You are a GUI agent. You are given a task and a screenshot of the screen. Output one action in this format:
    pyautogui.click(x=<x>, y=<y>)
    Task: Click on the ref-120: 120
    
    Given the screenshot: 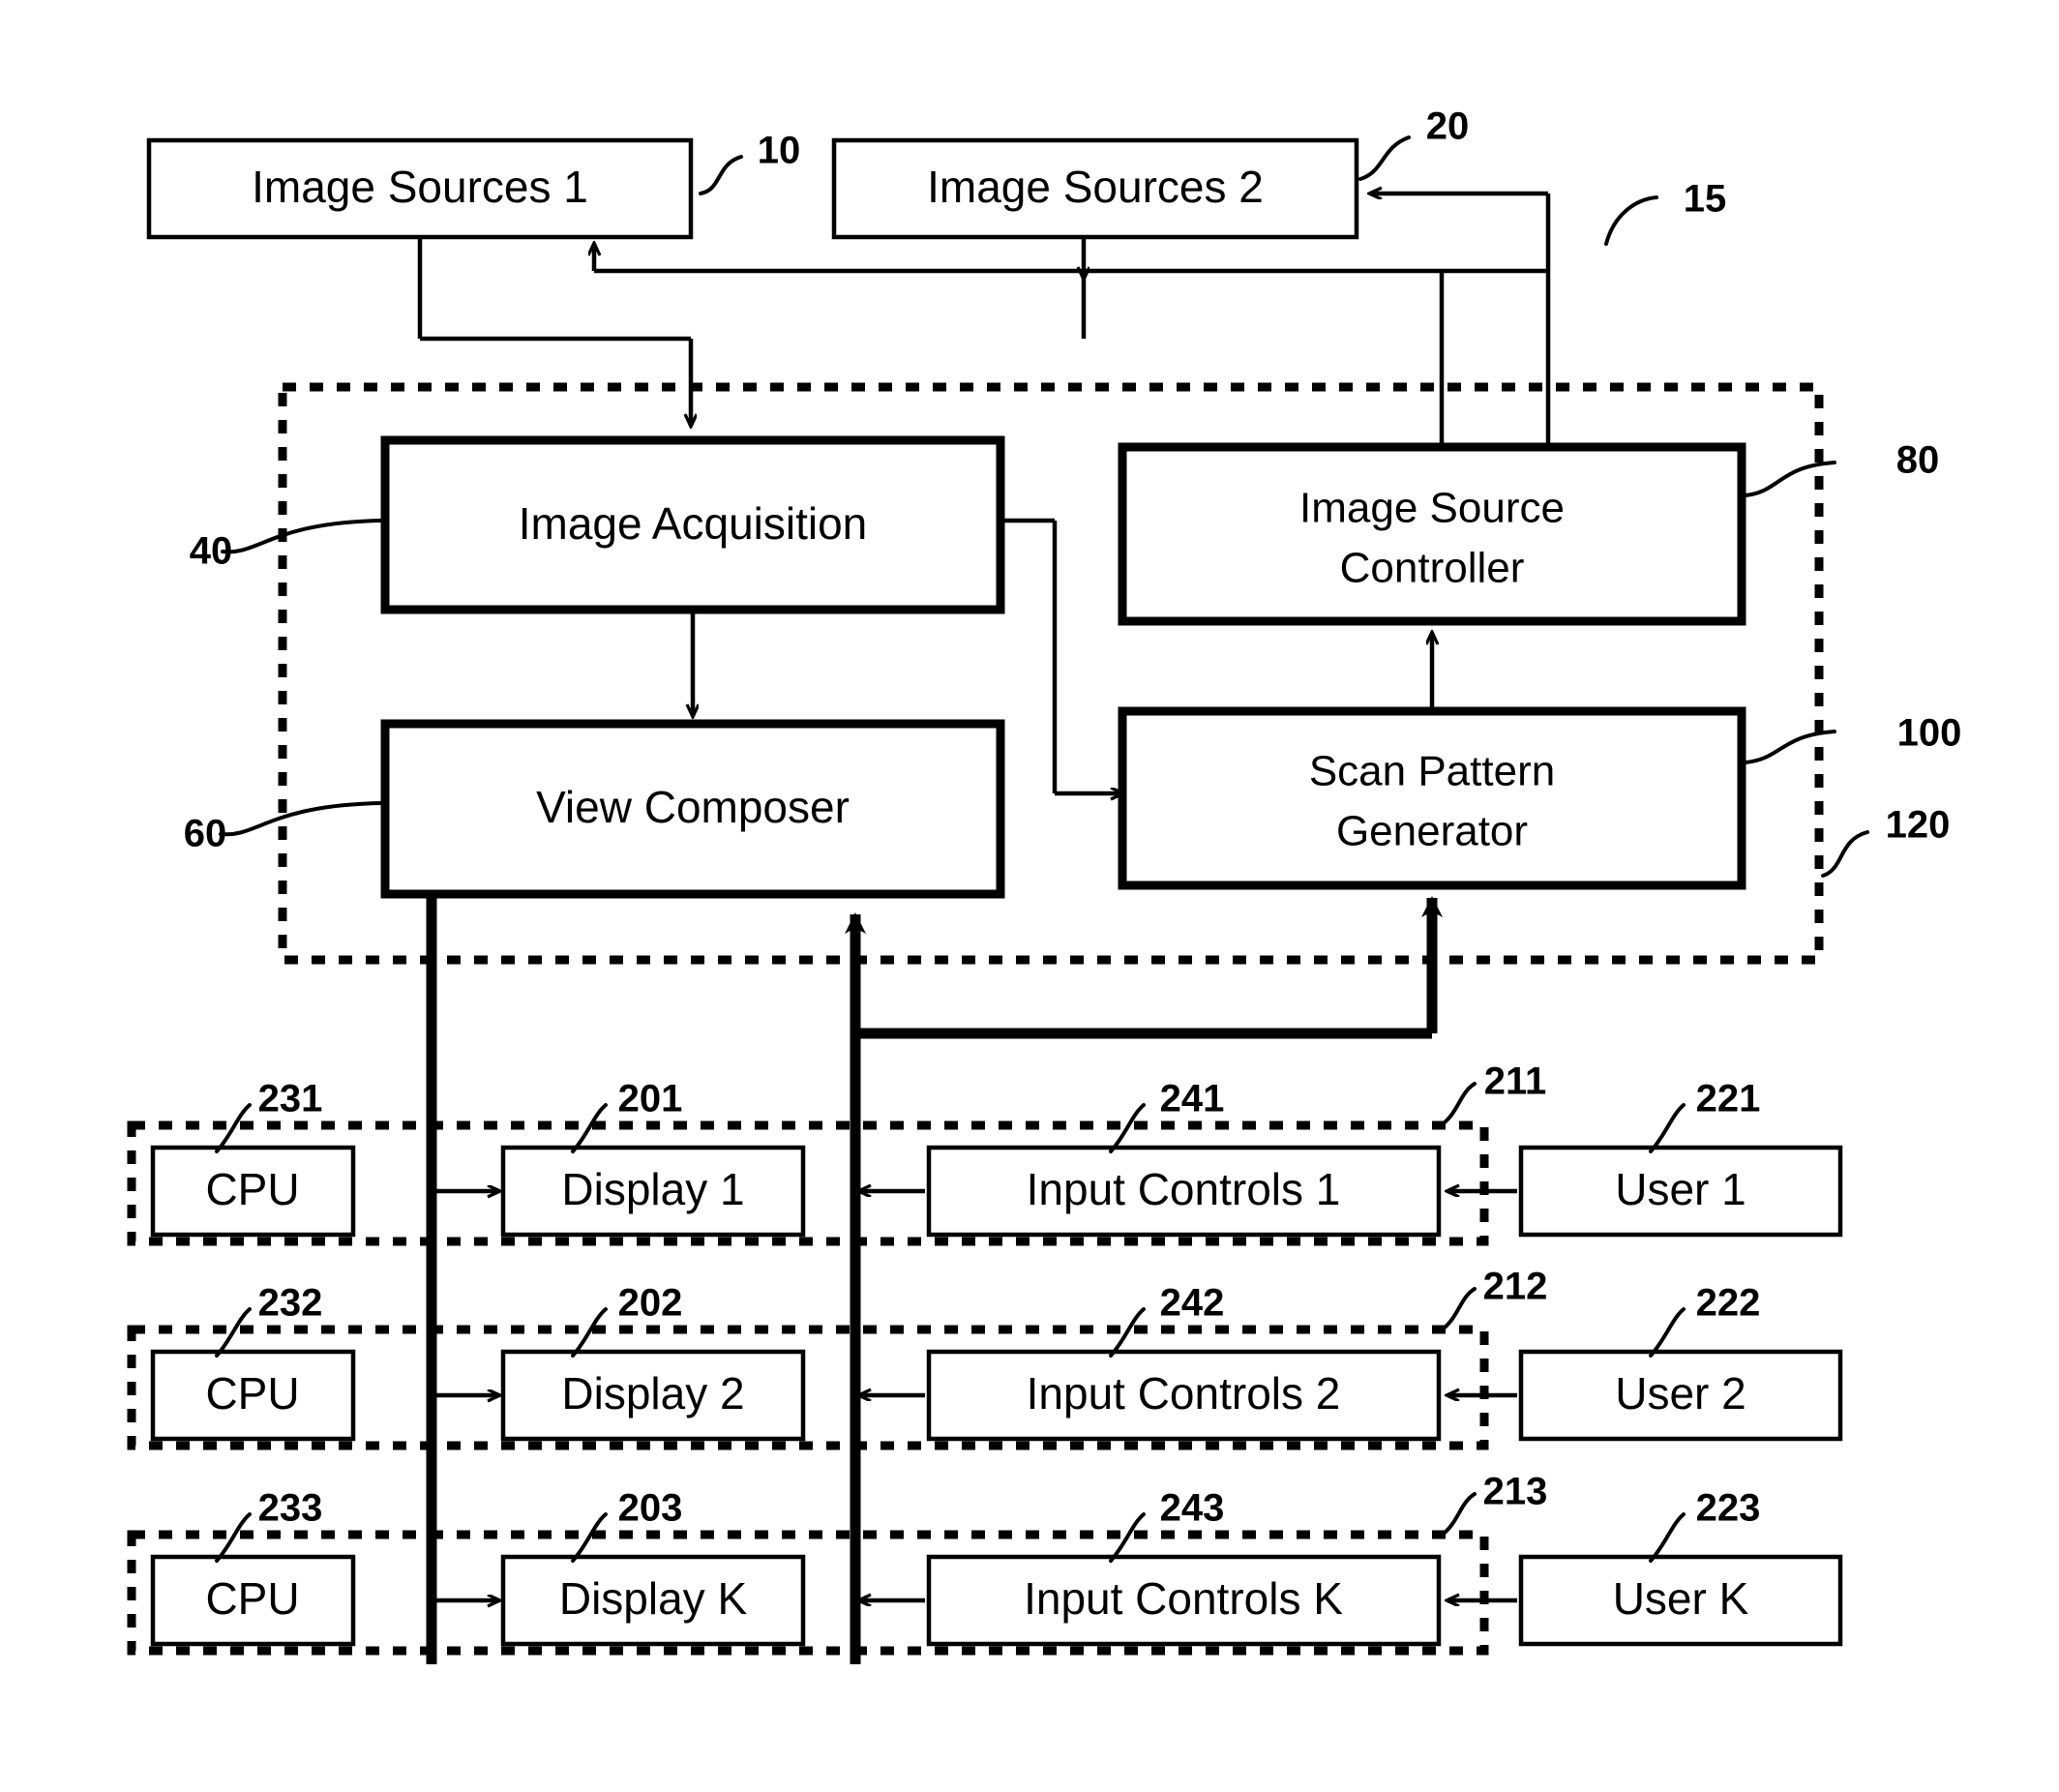 What is the action you would take?
    pyautogui.click(x=1886, y=841)
    